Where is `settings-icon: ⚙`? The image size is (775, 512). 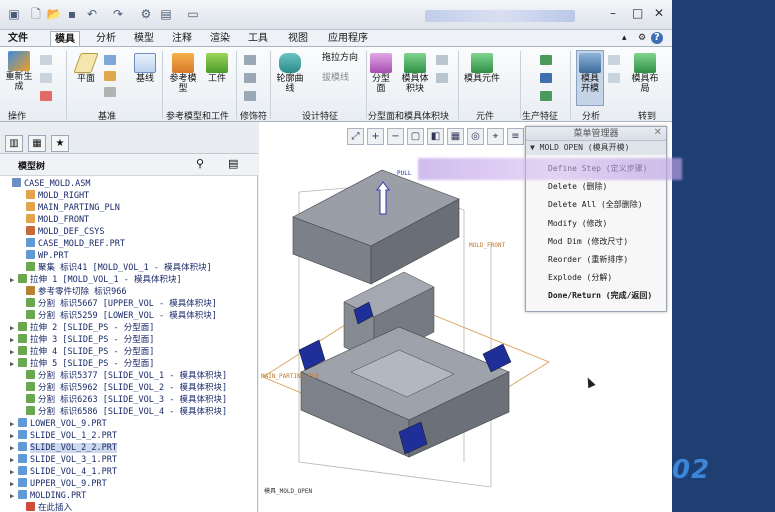
settings-icon: ⚙ is located at coordinates (642, 38).